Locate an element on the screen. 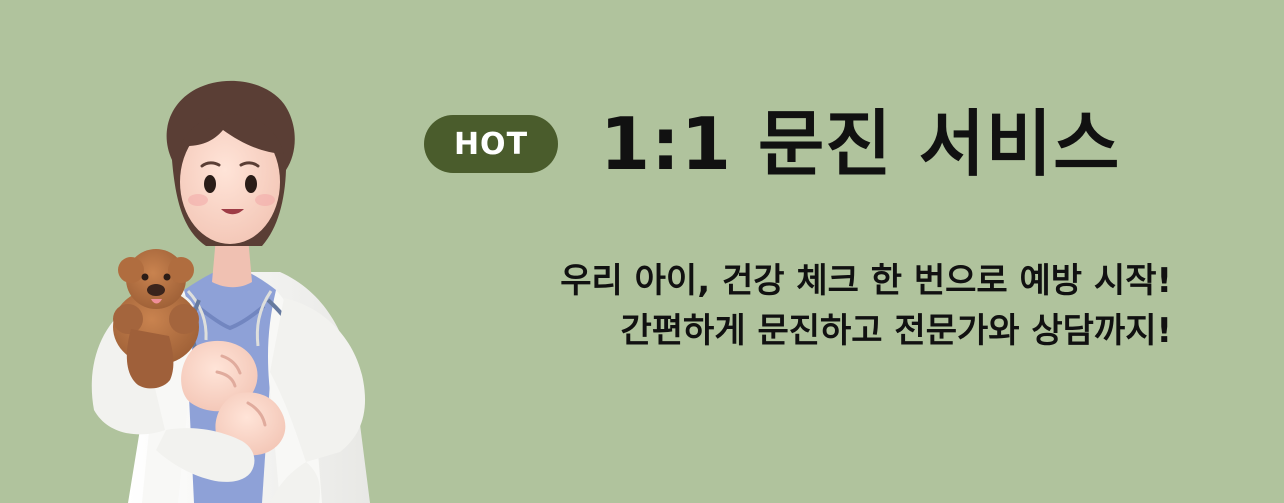 The width and height of the screenshot is (1284, 503). banner-title: 1:1 문진 서비스 is located at coordinates (860, 144).